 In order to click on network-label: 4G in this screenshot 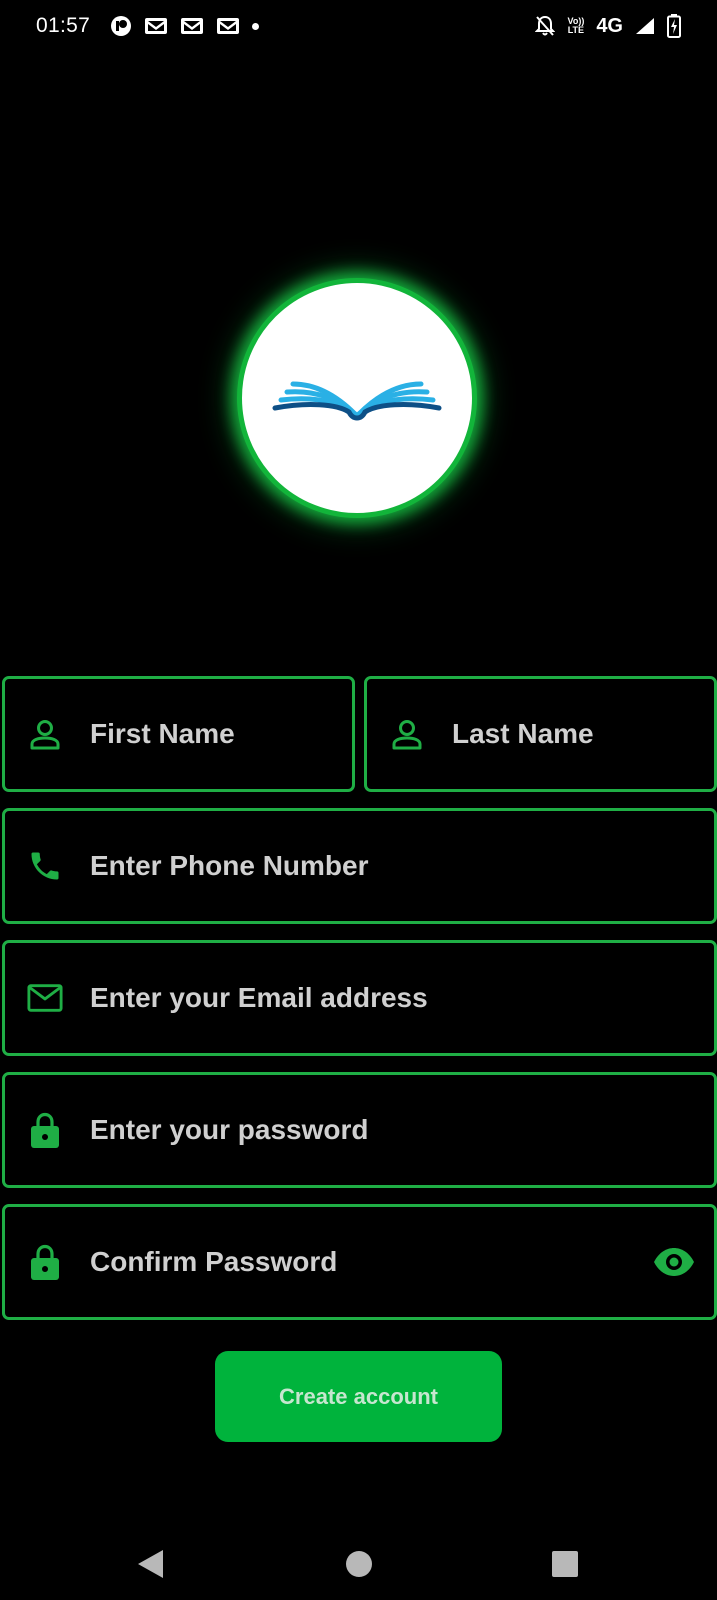, I will do `click(609, 25)`.